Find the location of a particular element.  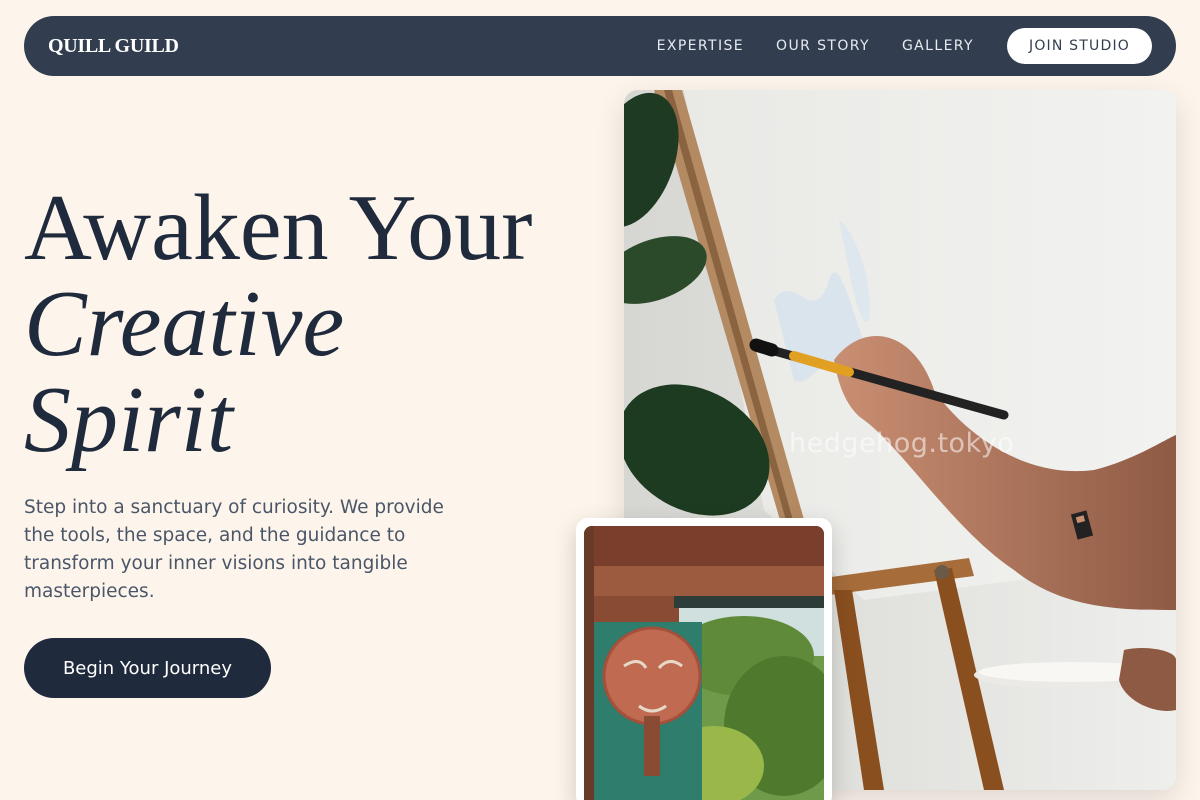

hero-title-line-1: Awaken Your is located at coordinates (278, 228).